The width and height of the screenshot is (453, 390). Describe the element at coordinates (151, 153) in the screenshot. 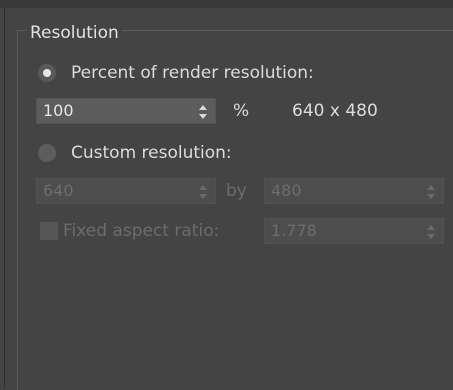

I see `custom-radio-label: Custom resolution:` at that location.